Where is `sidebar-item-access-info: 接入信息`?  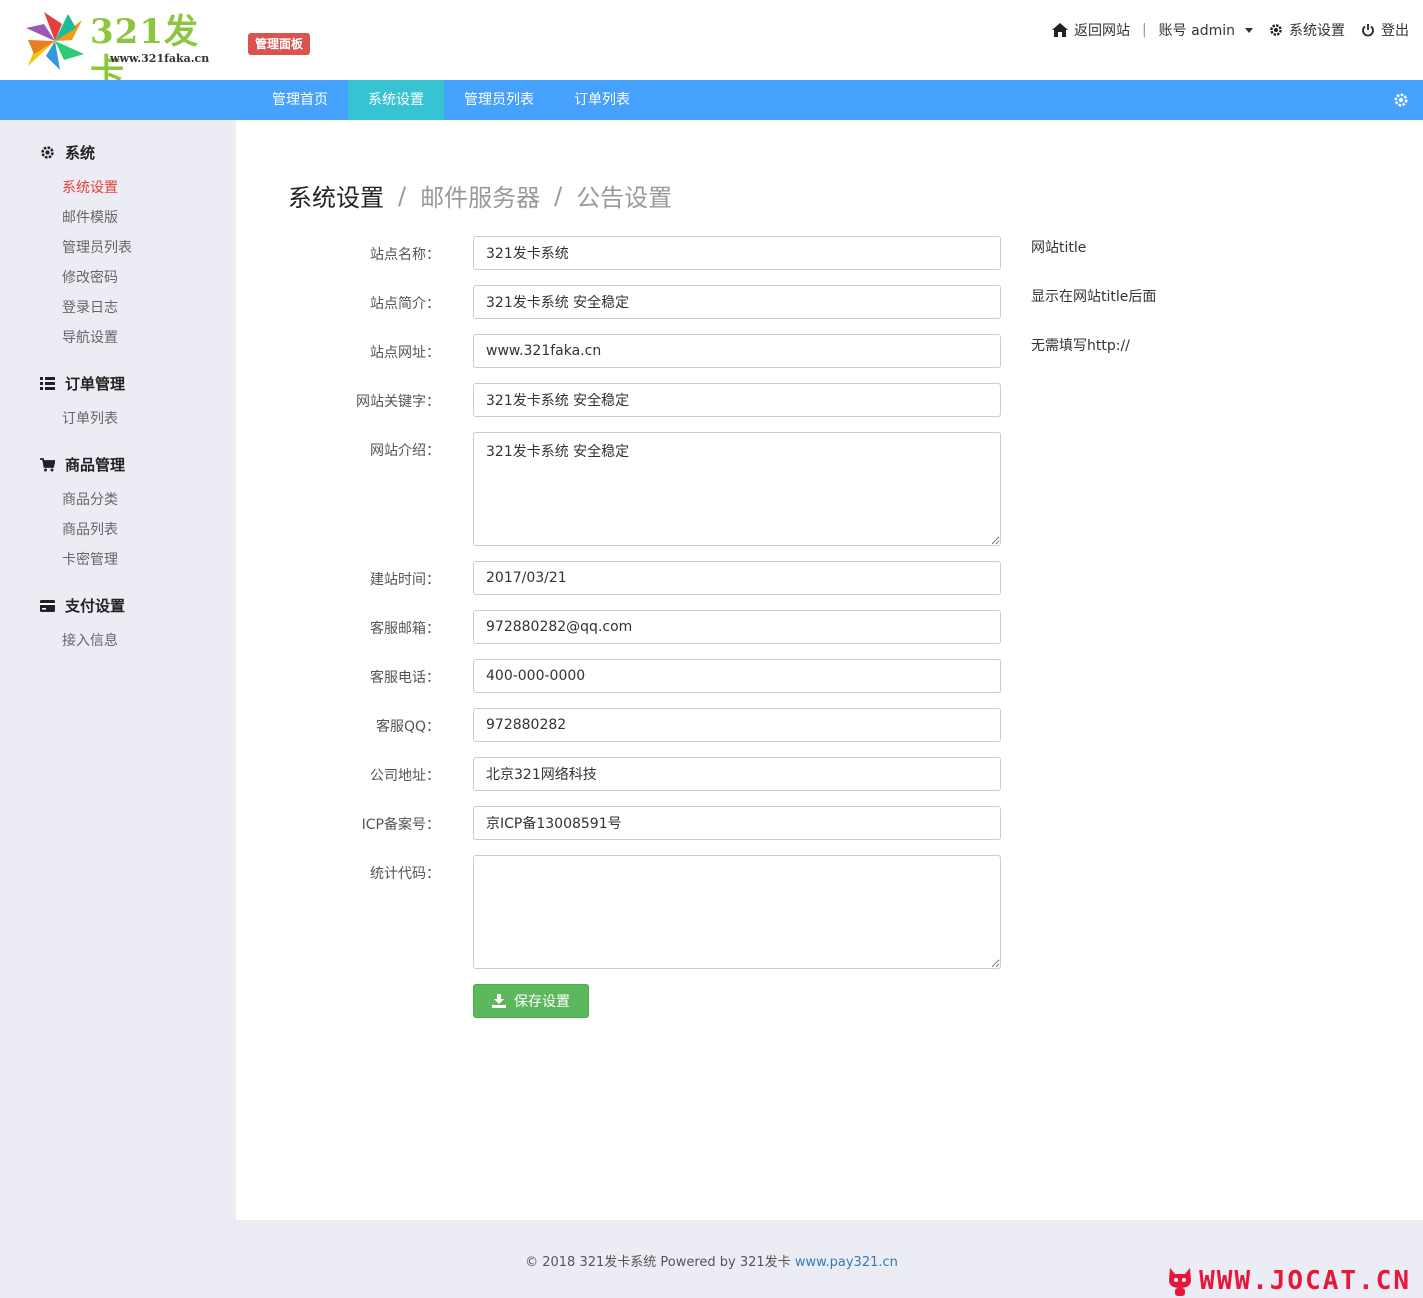 sidebar-item-access-info: 接入信息 is located at coordinates (90, 640).